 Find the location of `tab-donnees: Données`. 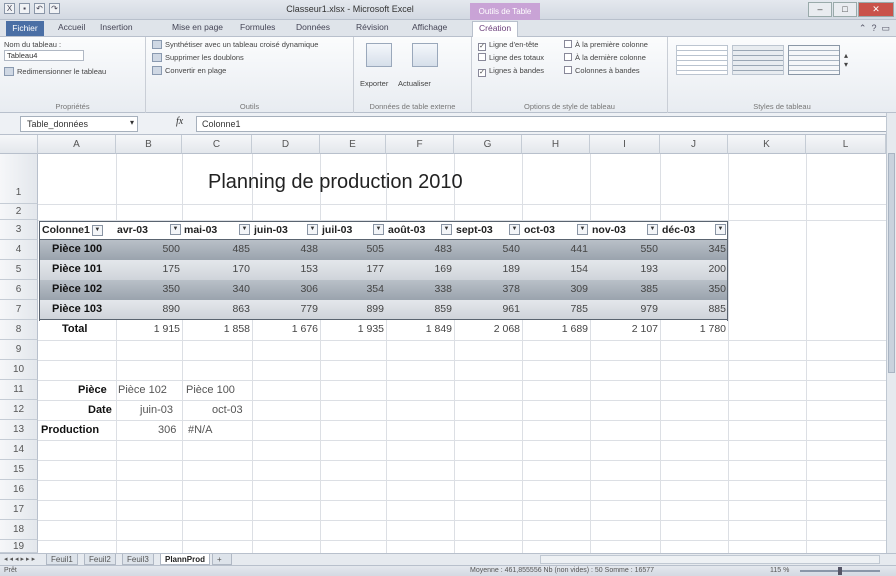

tab-donnees: Données is located at coordinates (313, 27).